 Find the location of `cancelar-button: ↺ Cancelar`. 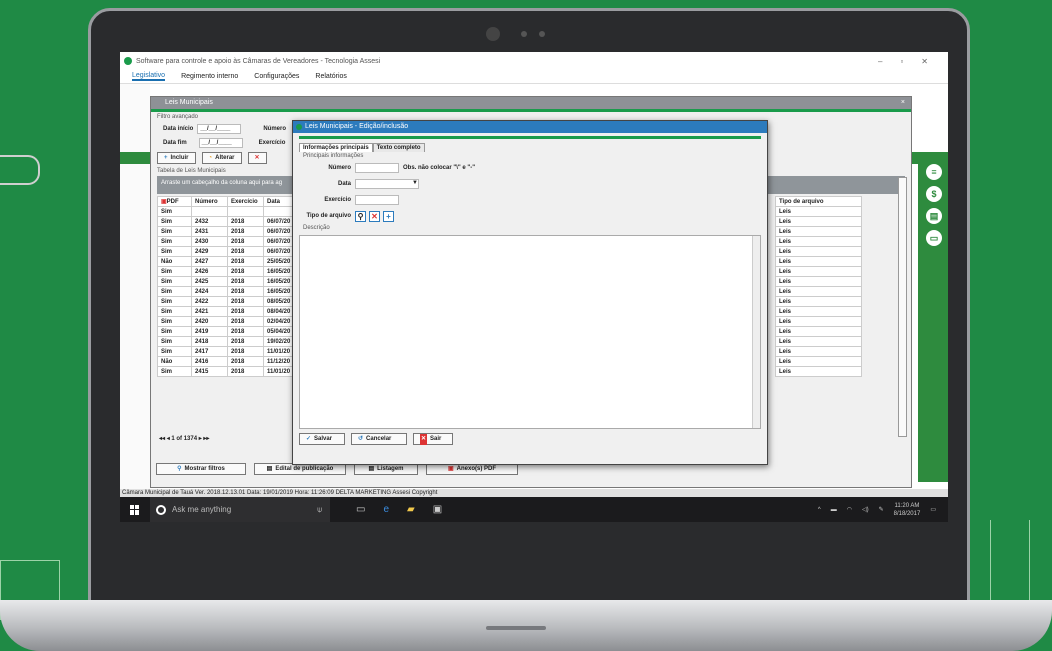

cancelar-button: ↺ Cancelar is located at coordinates (379, 439).